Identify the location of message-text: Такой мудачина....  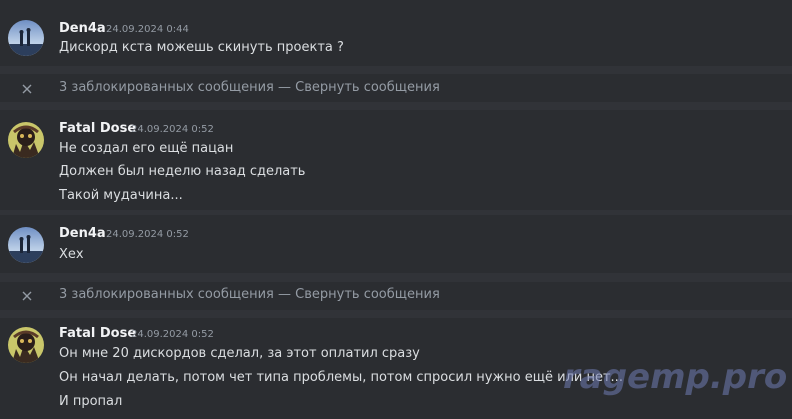
(121, 195).